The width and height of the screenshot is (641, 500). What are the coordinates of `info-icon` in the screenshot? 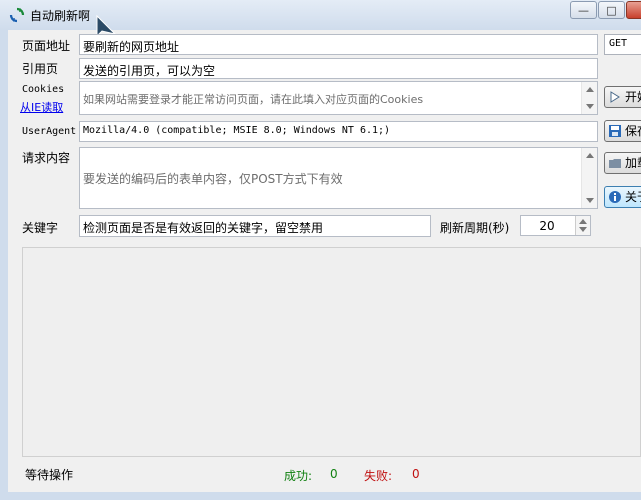 It's located at (615, 197).